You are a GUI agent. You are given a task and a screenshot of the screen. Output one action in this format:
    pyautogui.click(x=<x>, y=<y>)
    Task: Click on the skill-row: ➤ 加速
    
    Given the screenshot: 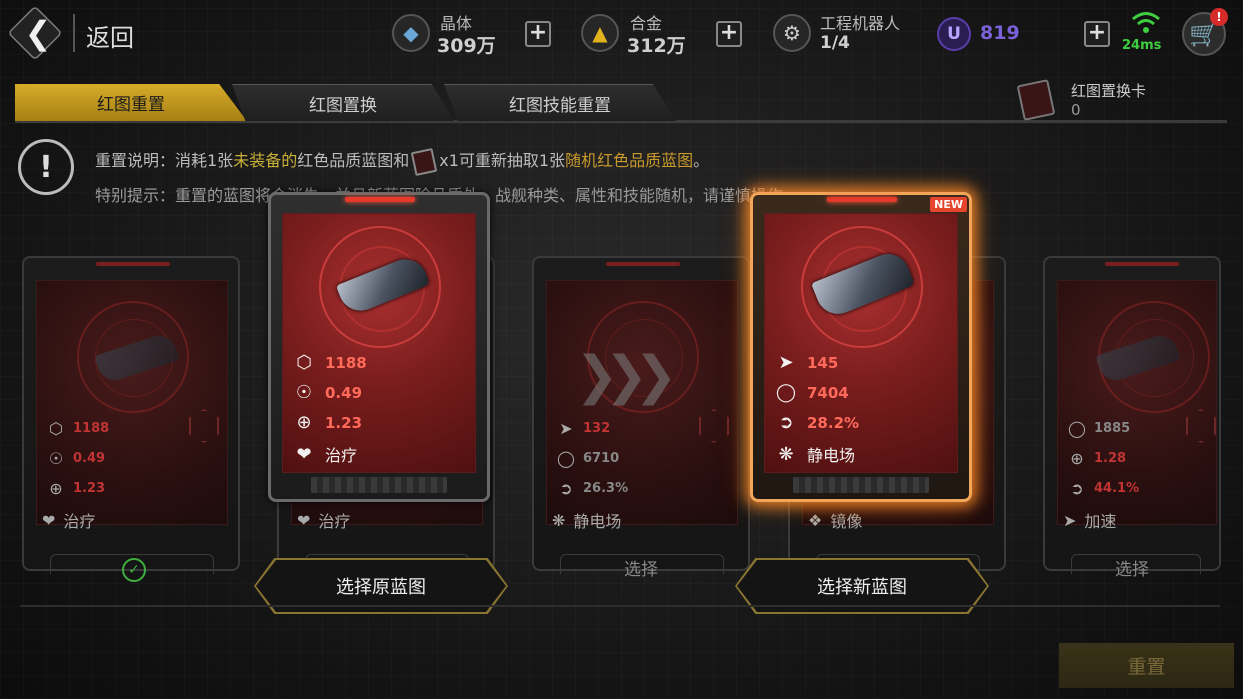 What is the action you would take?
    pyautogui.click(x=1089, y=520)
    